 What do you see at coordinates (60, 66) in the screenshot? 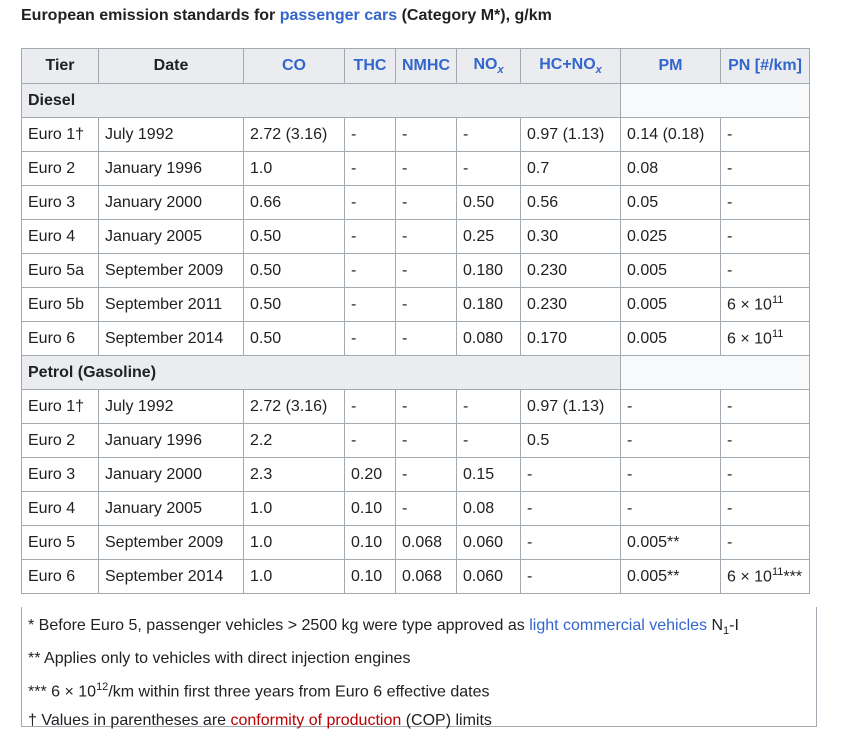
I see `header-tier: Tier` at bounding box center [60, 66].